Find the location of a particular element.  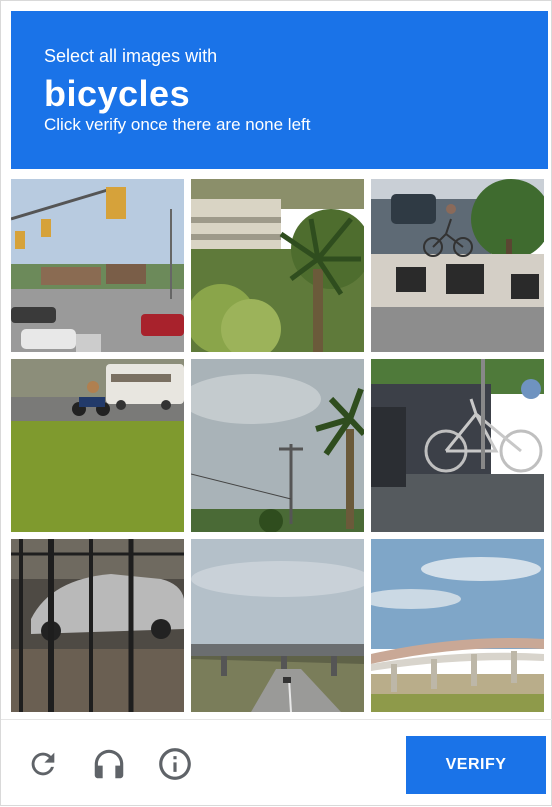

tile-4-image is located at coordinates (97, 445).